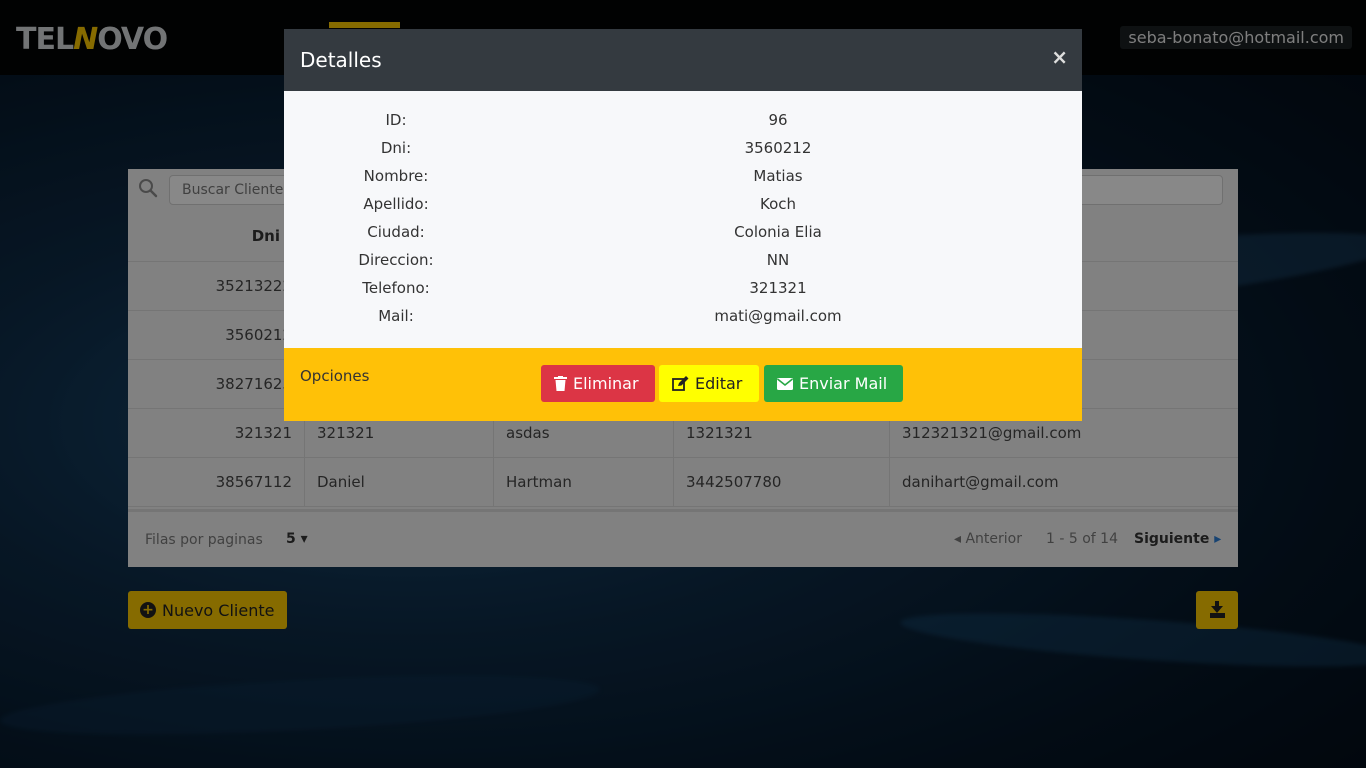 The image size is (1366, 768). What do you see at coordinates (778, 204) in the screenshot?
I see `detail-value: Koch` at bounding box center [778, 204].